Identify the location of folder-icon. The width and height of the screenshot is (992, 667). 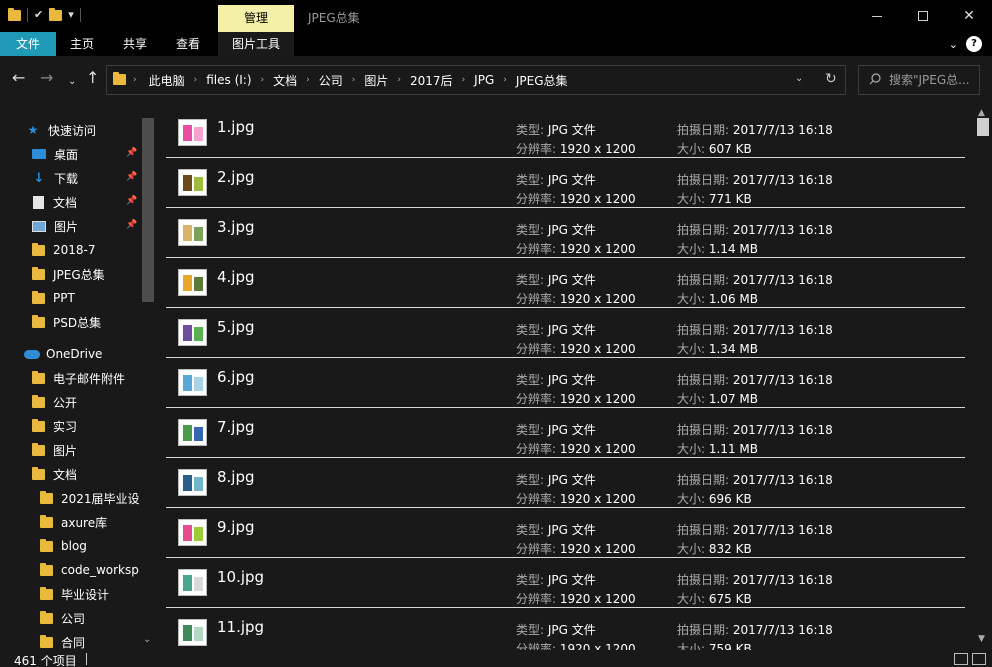
(14, 14).